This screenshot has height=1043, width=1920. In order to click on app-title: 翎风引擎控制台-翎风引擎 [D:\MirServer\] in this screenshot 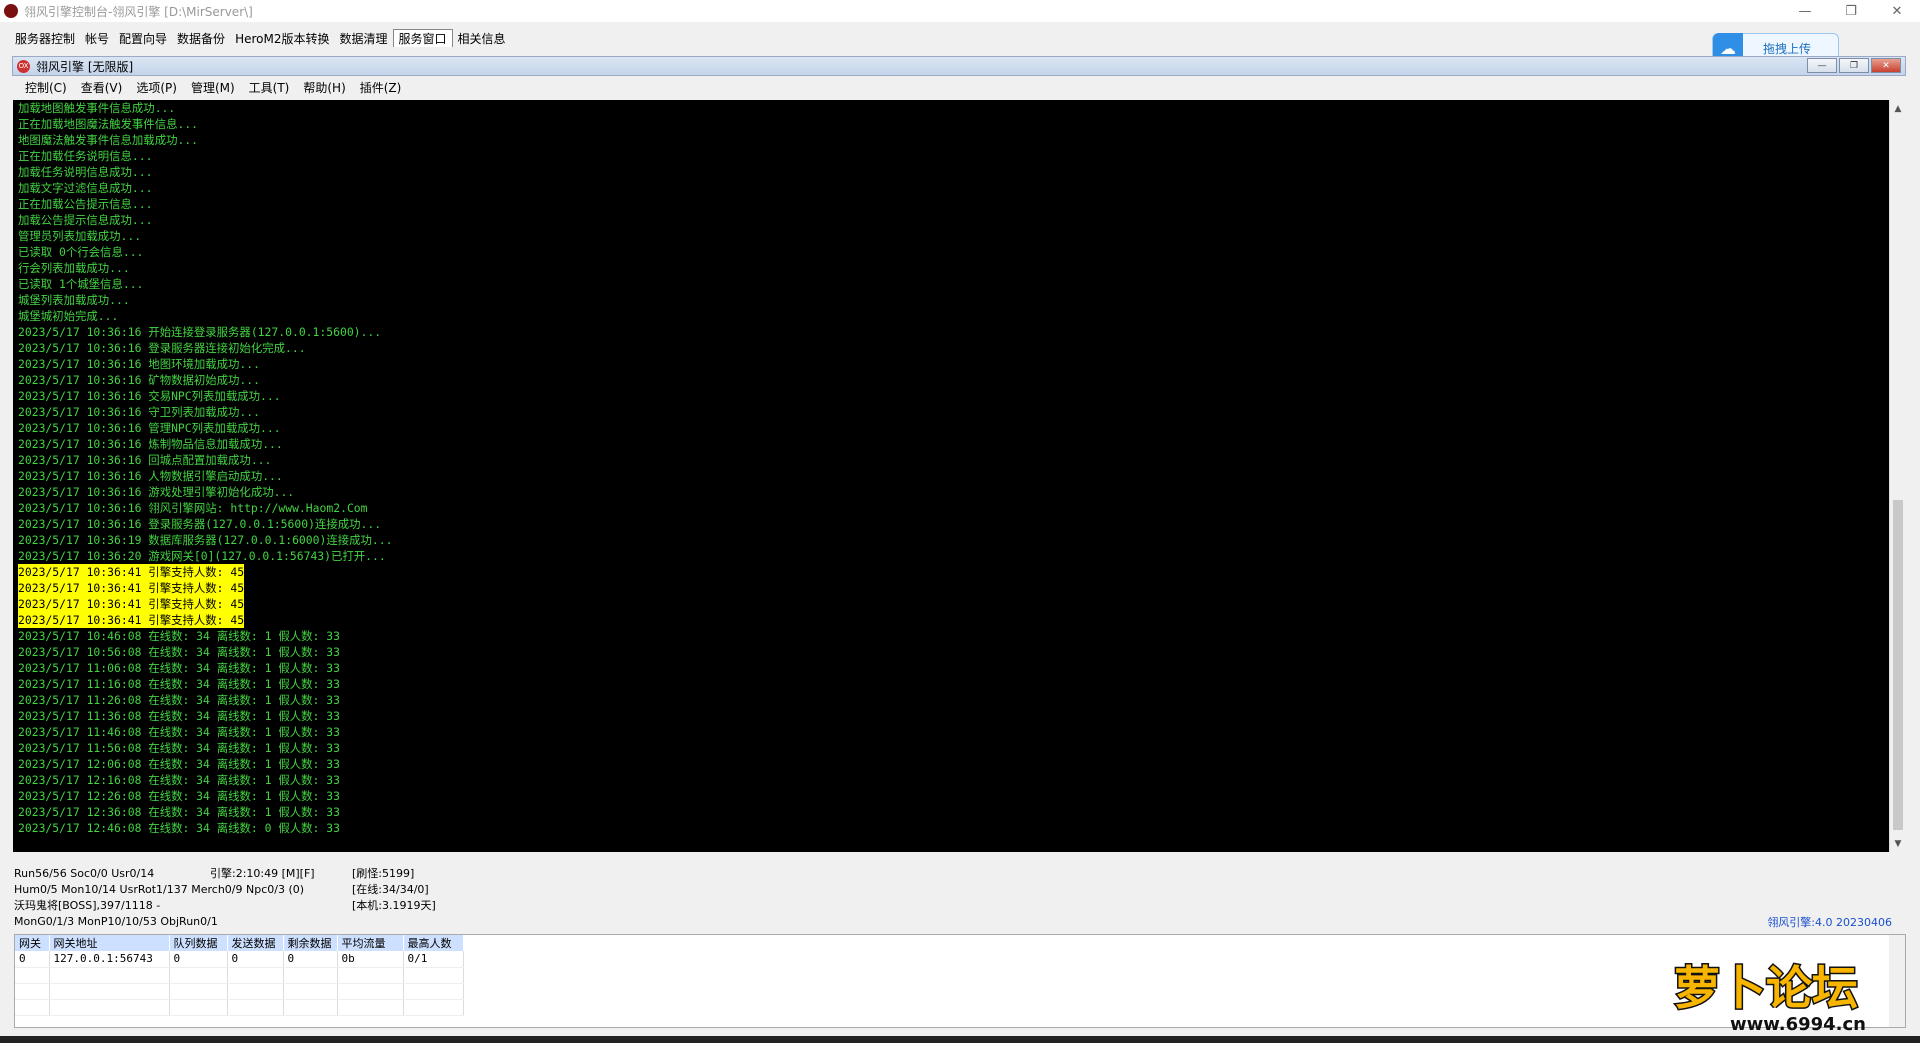, I will do `click(138, 11)`.